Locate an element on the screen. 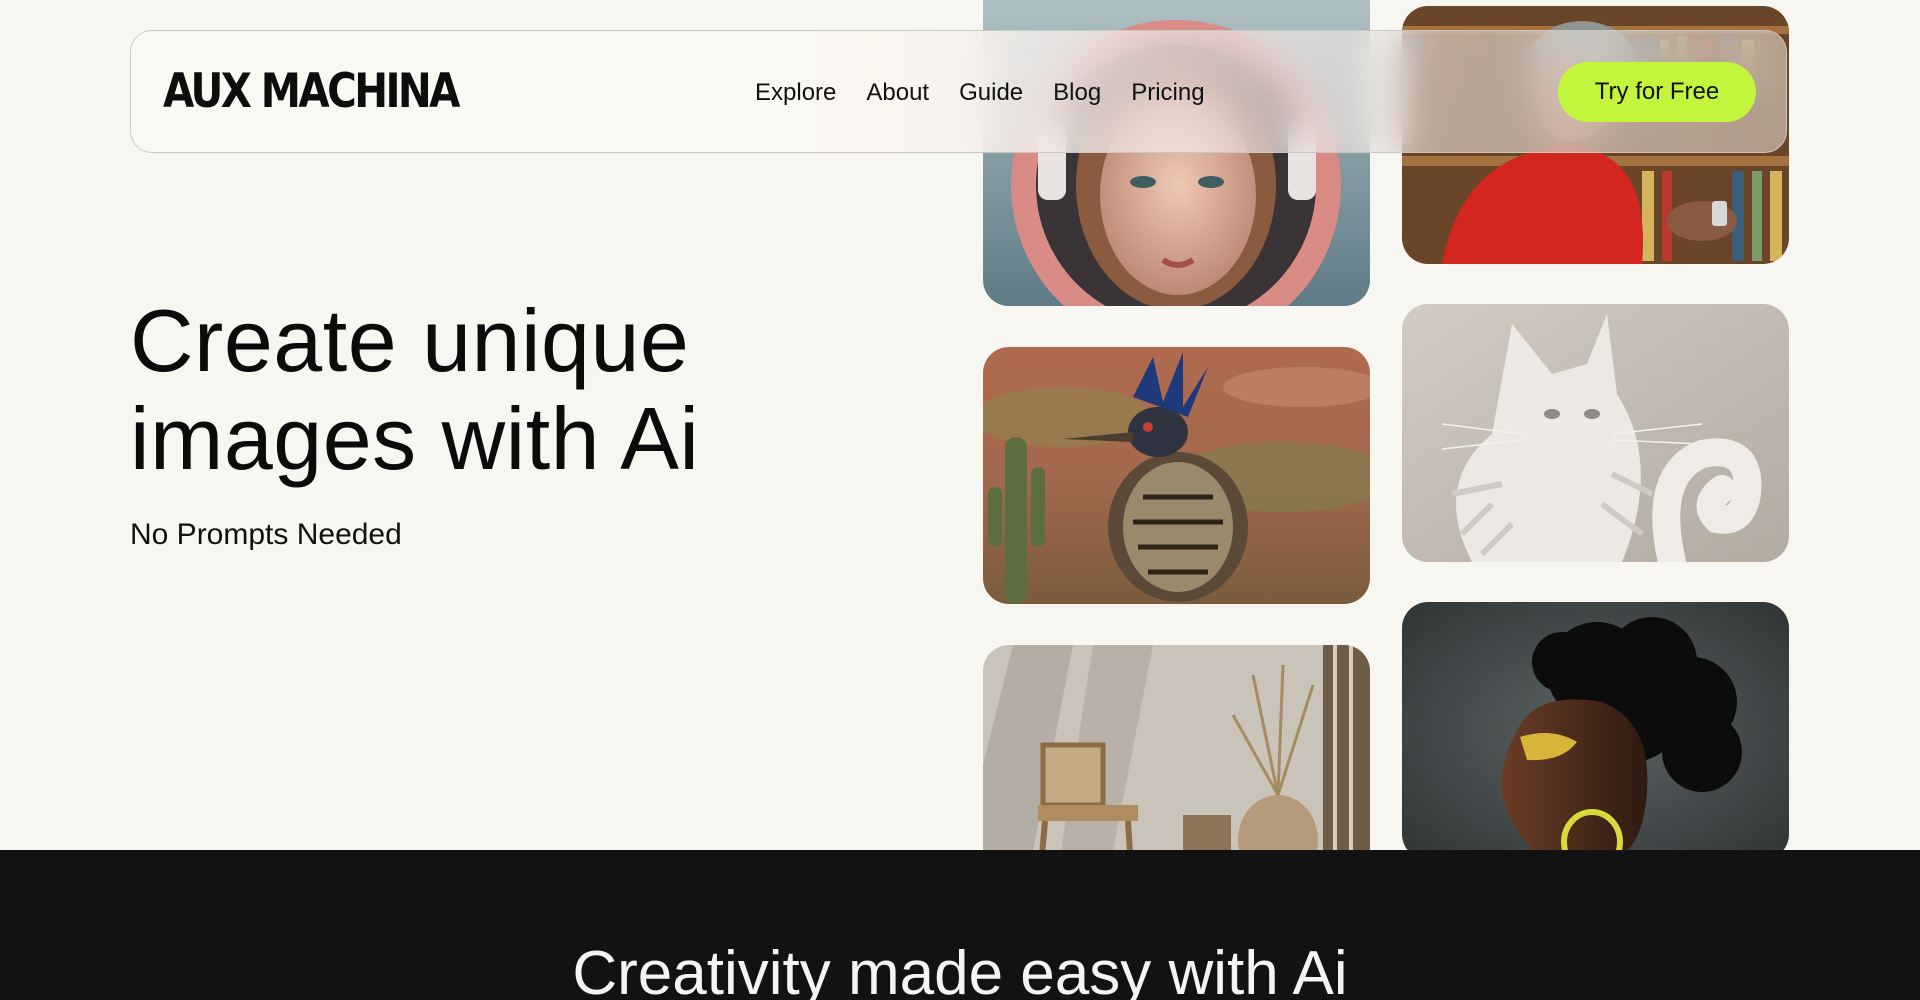 The height and width of the screenshot is (1000, 1920). nav-link-pricing: Pricing is located at coordinates (1167, 93).